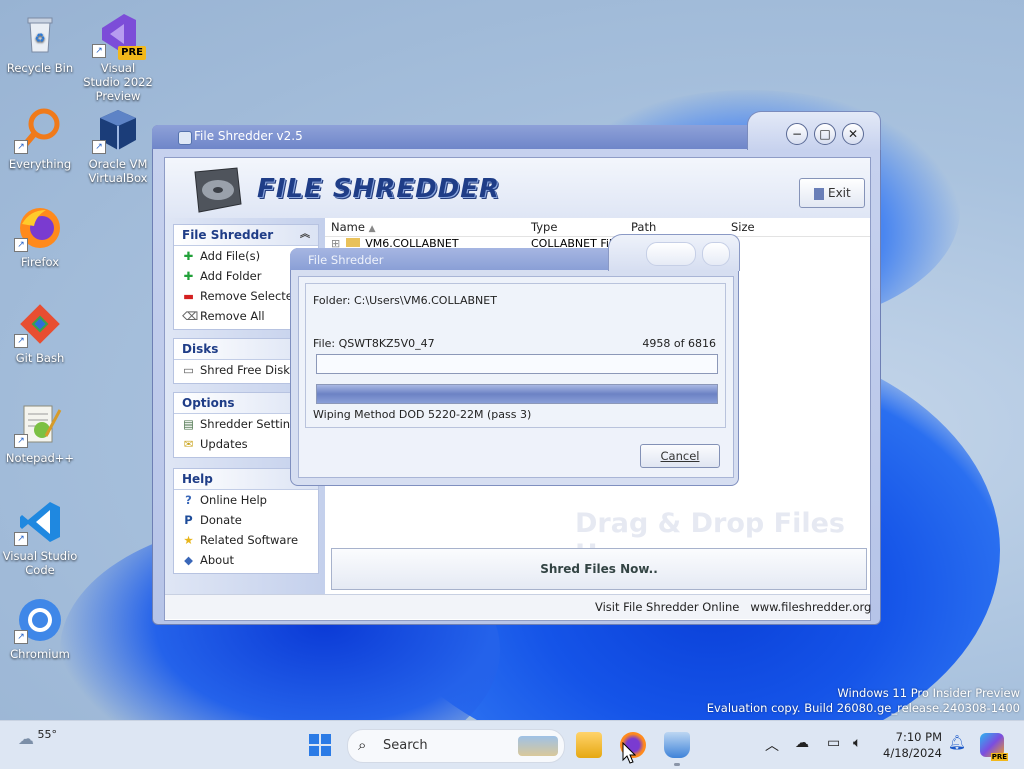 The width and height of the screenshot is (1024, 769). I want to click on app-logo-text: FILE SHREDDER, so click(379, 189).